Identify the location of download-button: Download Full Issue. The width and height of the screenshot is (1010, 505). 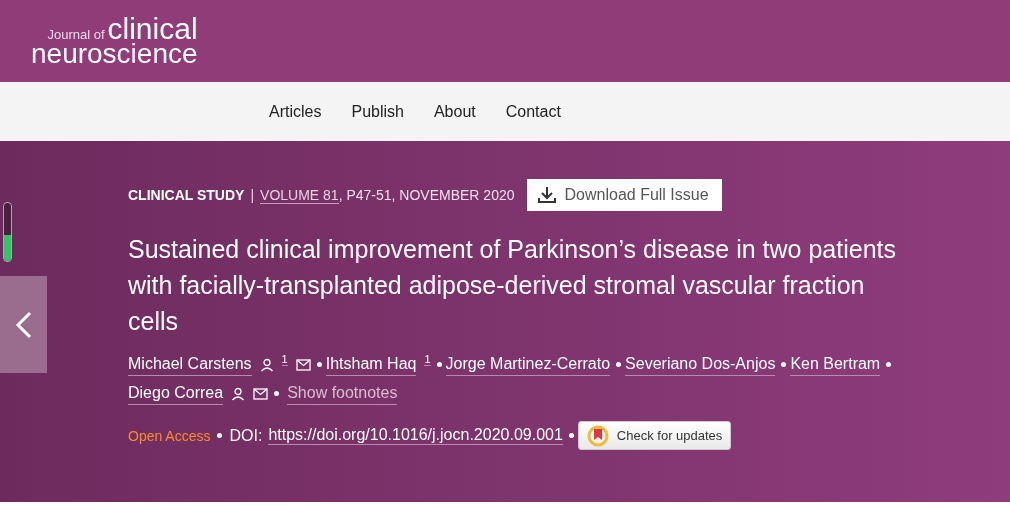
(624, 195).